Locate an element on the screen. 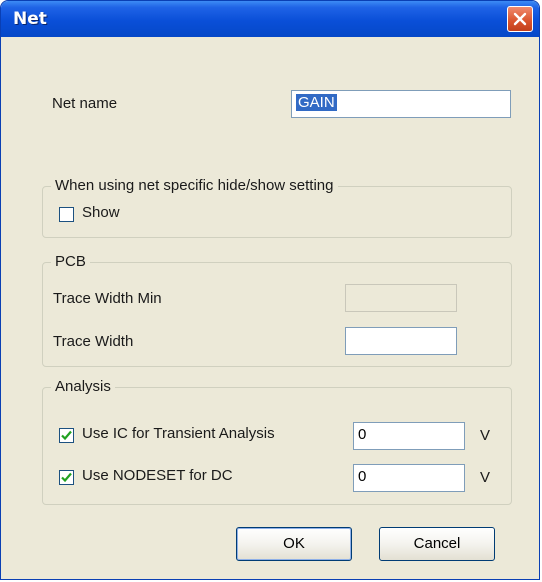 The height and width of the screenshot is (582, 542). trace-width-min-input is located at coordinates (401, 298).